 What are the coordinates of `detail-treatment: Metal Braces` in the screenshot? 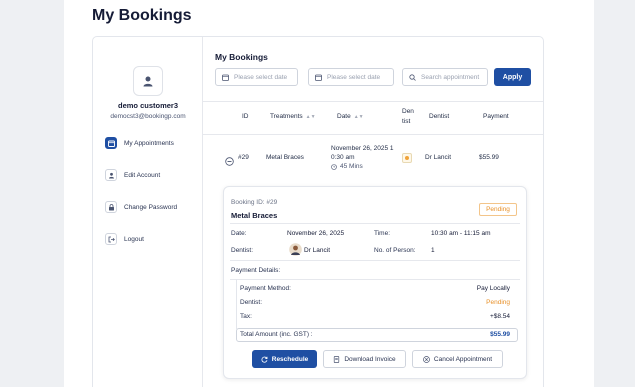 It's located at (254, 215).